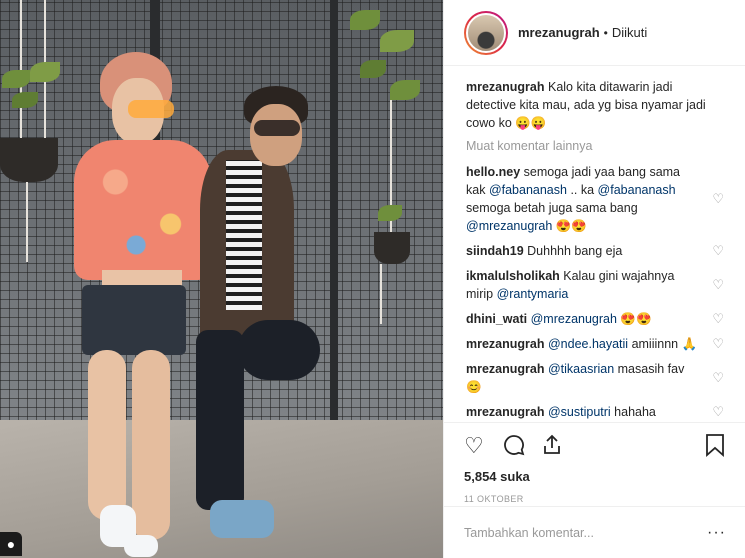 Image resolution: width=745 pixels, height=558 pixels. What do you see at coordinates (134, 320) in the screenshot?
I see `woman-denim-shorts` at bounding box center [134, 320].